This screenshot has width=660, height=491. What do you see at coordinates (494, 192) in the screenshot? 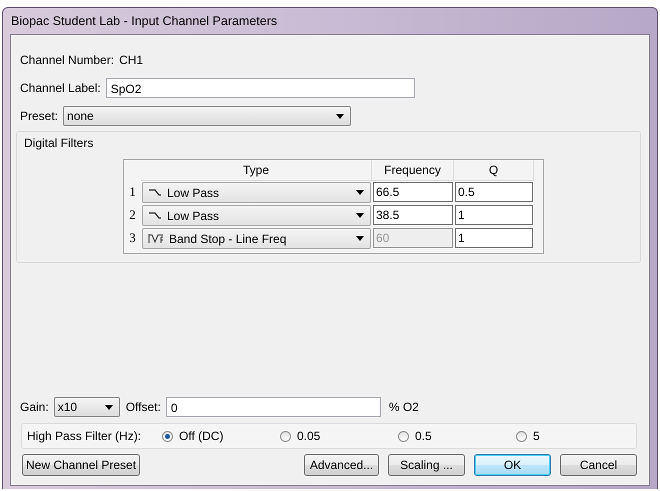
I see `q-field: 0.5` at bounding box center [494, 192].